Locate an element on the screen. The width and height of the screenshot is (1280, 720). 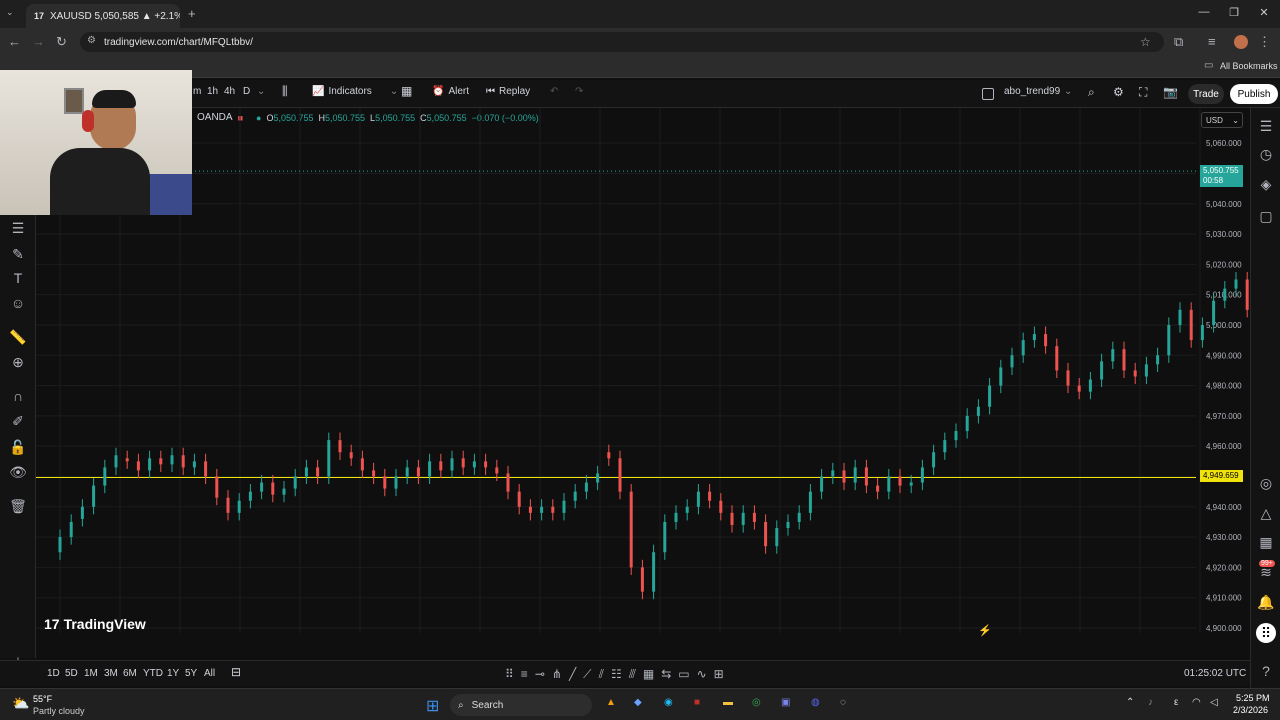
discord-icon: ◍ is located at coordinates (815, 702).